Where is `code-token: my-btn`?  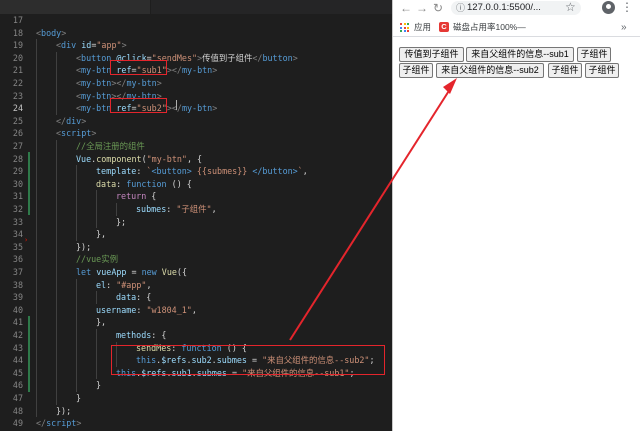
code-token: my-btn is located at coordinates (141, 95).